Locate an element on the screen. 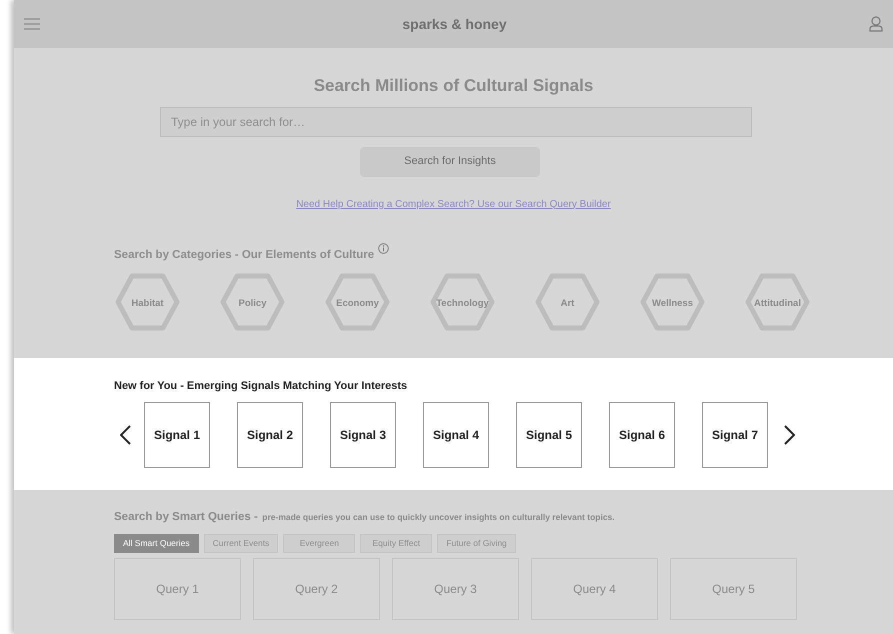 The image size is (893, 634). category-hexagon: Policy is located at coordinates (252, 302).